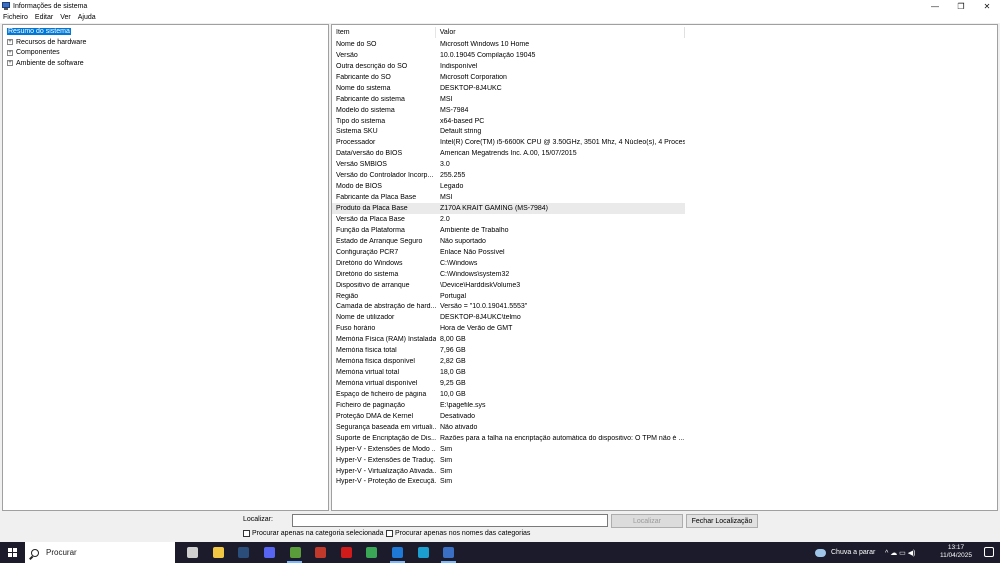 The image size is (1000, 563). I want to click on column-header-item: Item, so click(384, 32).